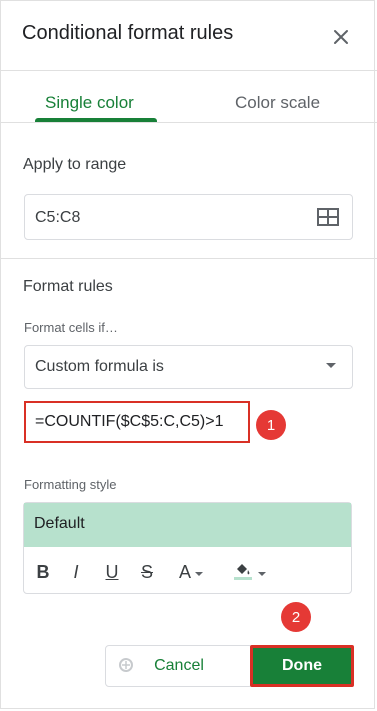  What do you see at coordinates (68, 286) in the screenshot?
I see `format-rules-label: Format rules` at bounding box center [68, 286].